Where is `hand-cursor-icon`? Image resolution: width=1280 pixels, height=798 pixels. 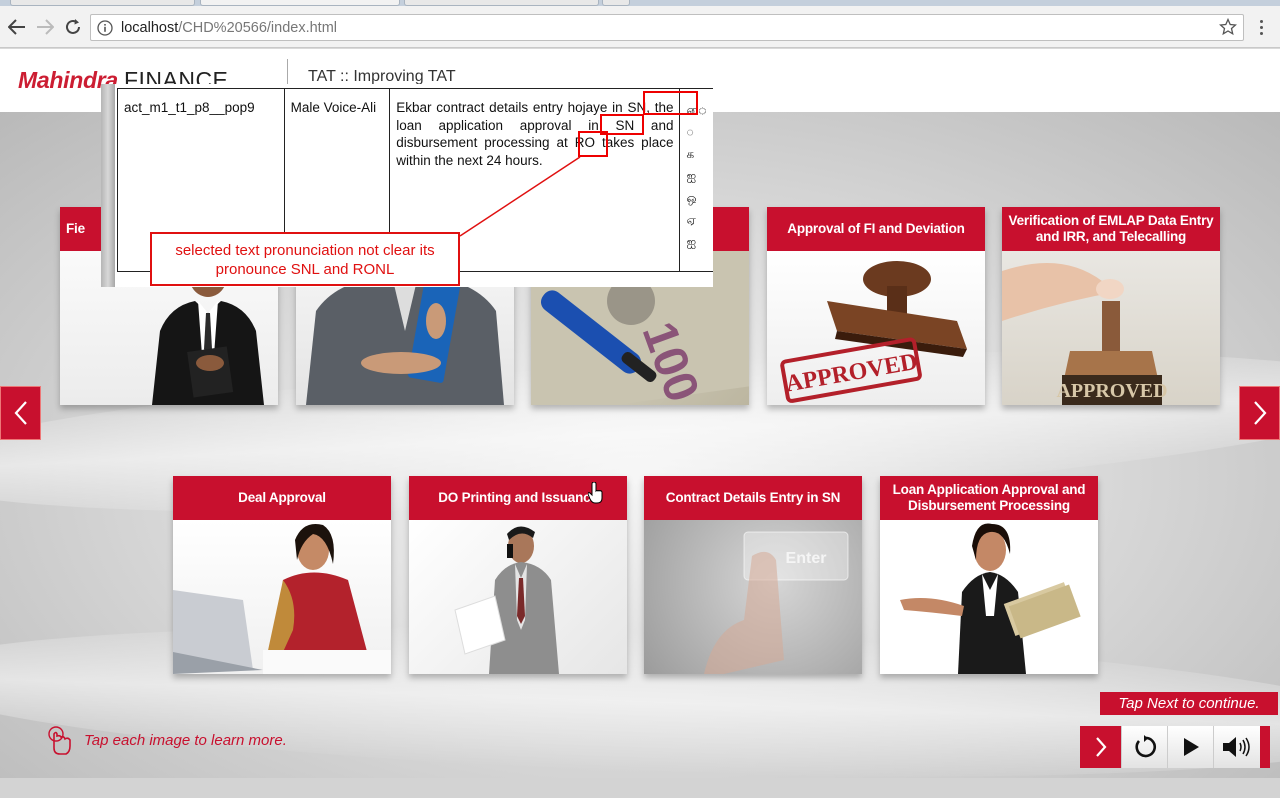
hand-cursor-icon is located at coordinates (595, 493).